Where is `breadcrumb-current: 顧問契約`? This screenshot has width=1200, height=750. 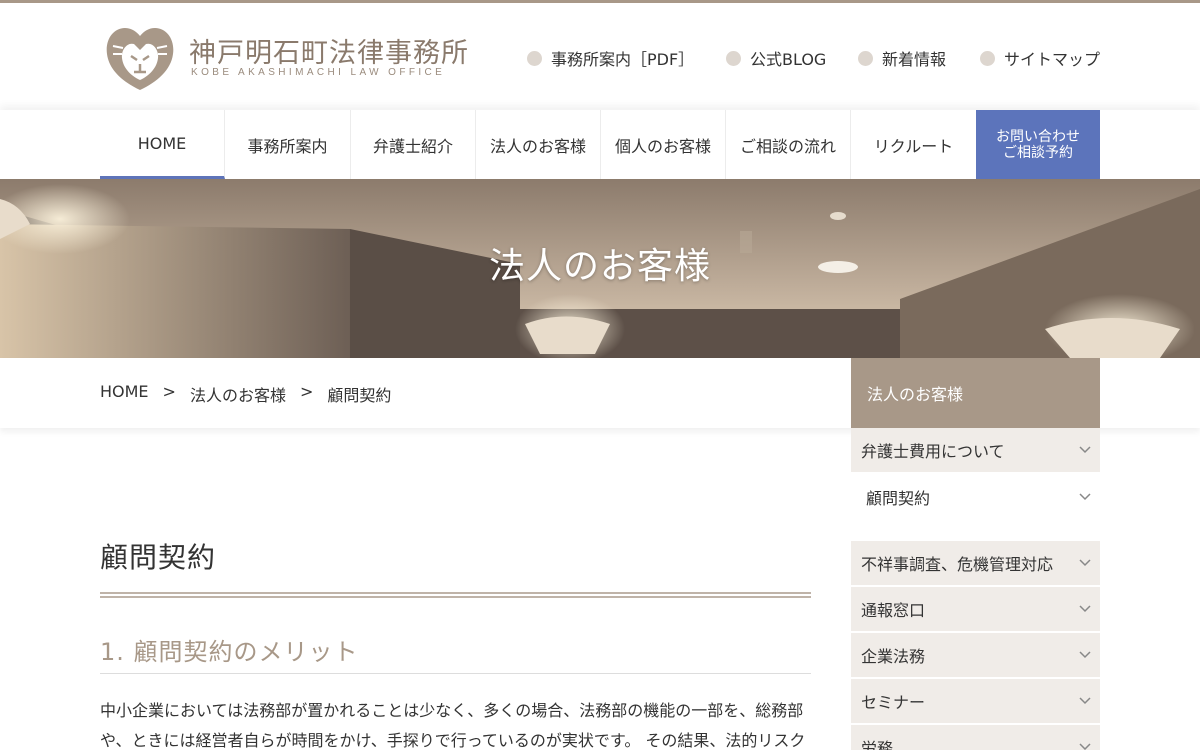 breadcrumb-current: 顧問契約 is located at coordinates (359, 395).